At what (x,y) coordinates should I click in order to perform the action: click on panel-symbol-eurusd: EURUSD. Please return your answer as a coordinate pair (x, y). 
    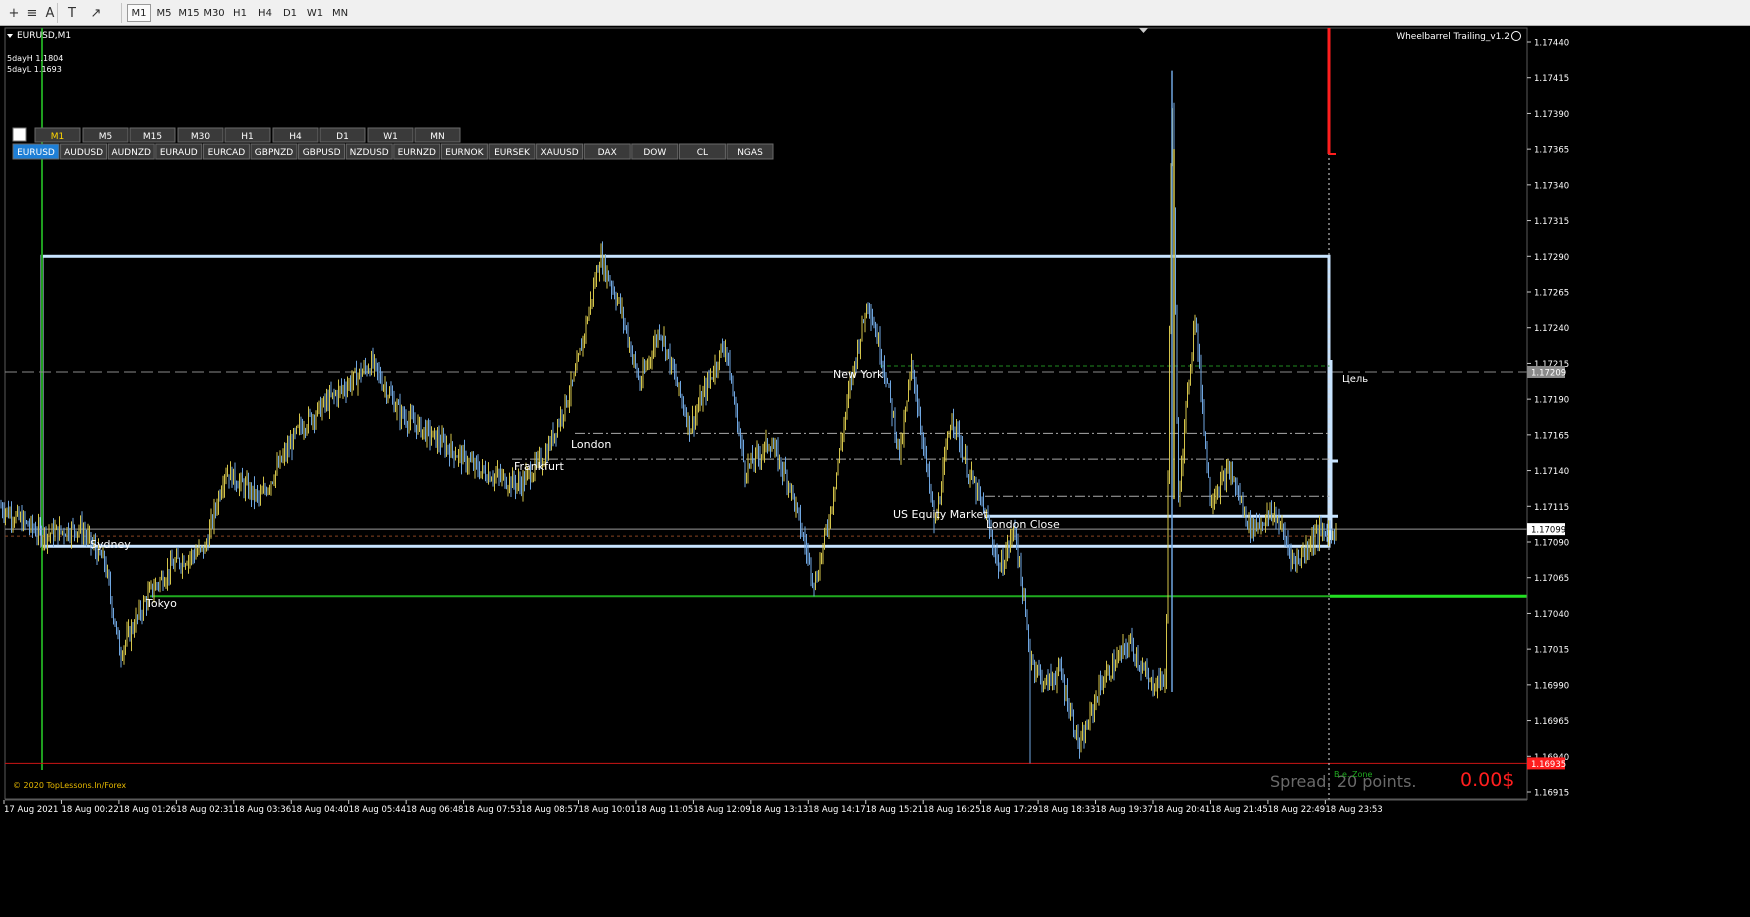
    Looking at the image, I should click on (36, 151).